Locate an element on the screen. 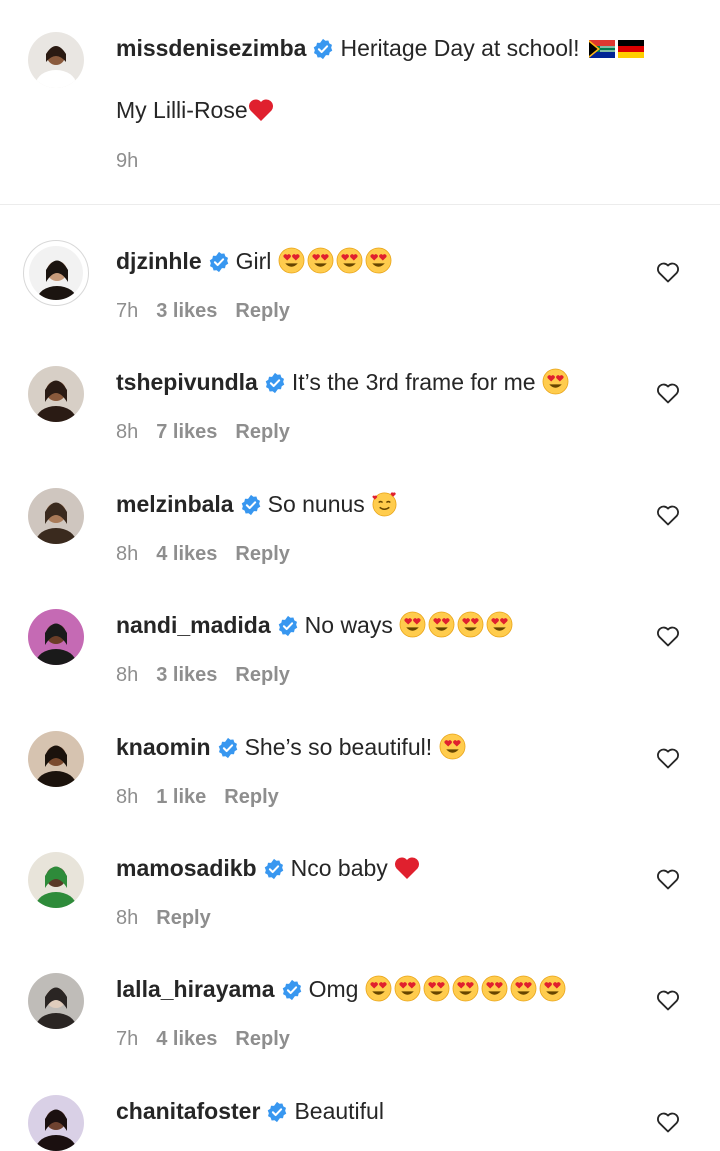  comment-text: Beautiful is located at coordinates (339, 1110).